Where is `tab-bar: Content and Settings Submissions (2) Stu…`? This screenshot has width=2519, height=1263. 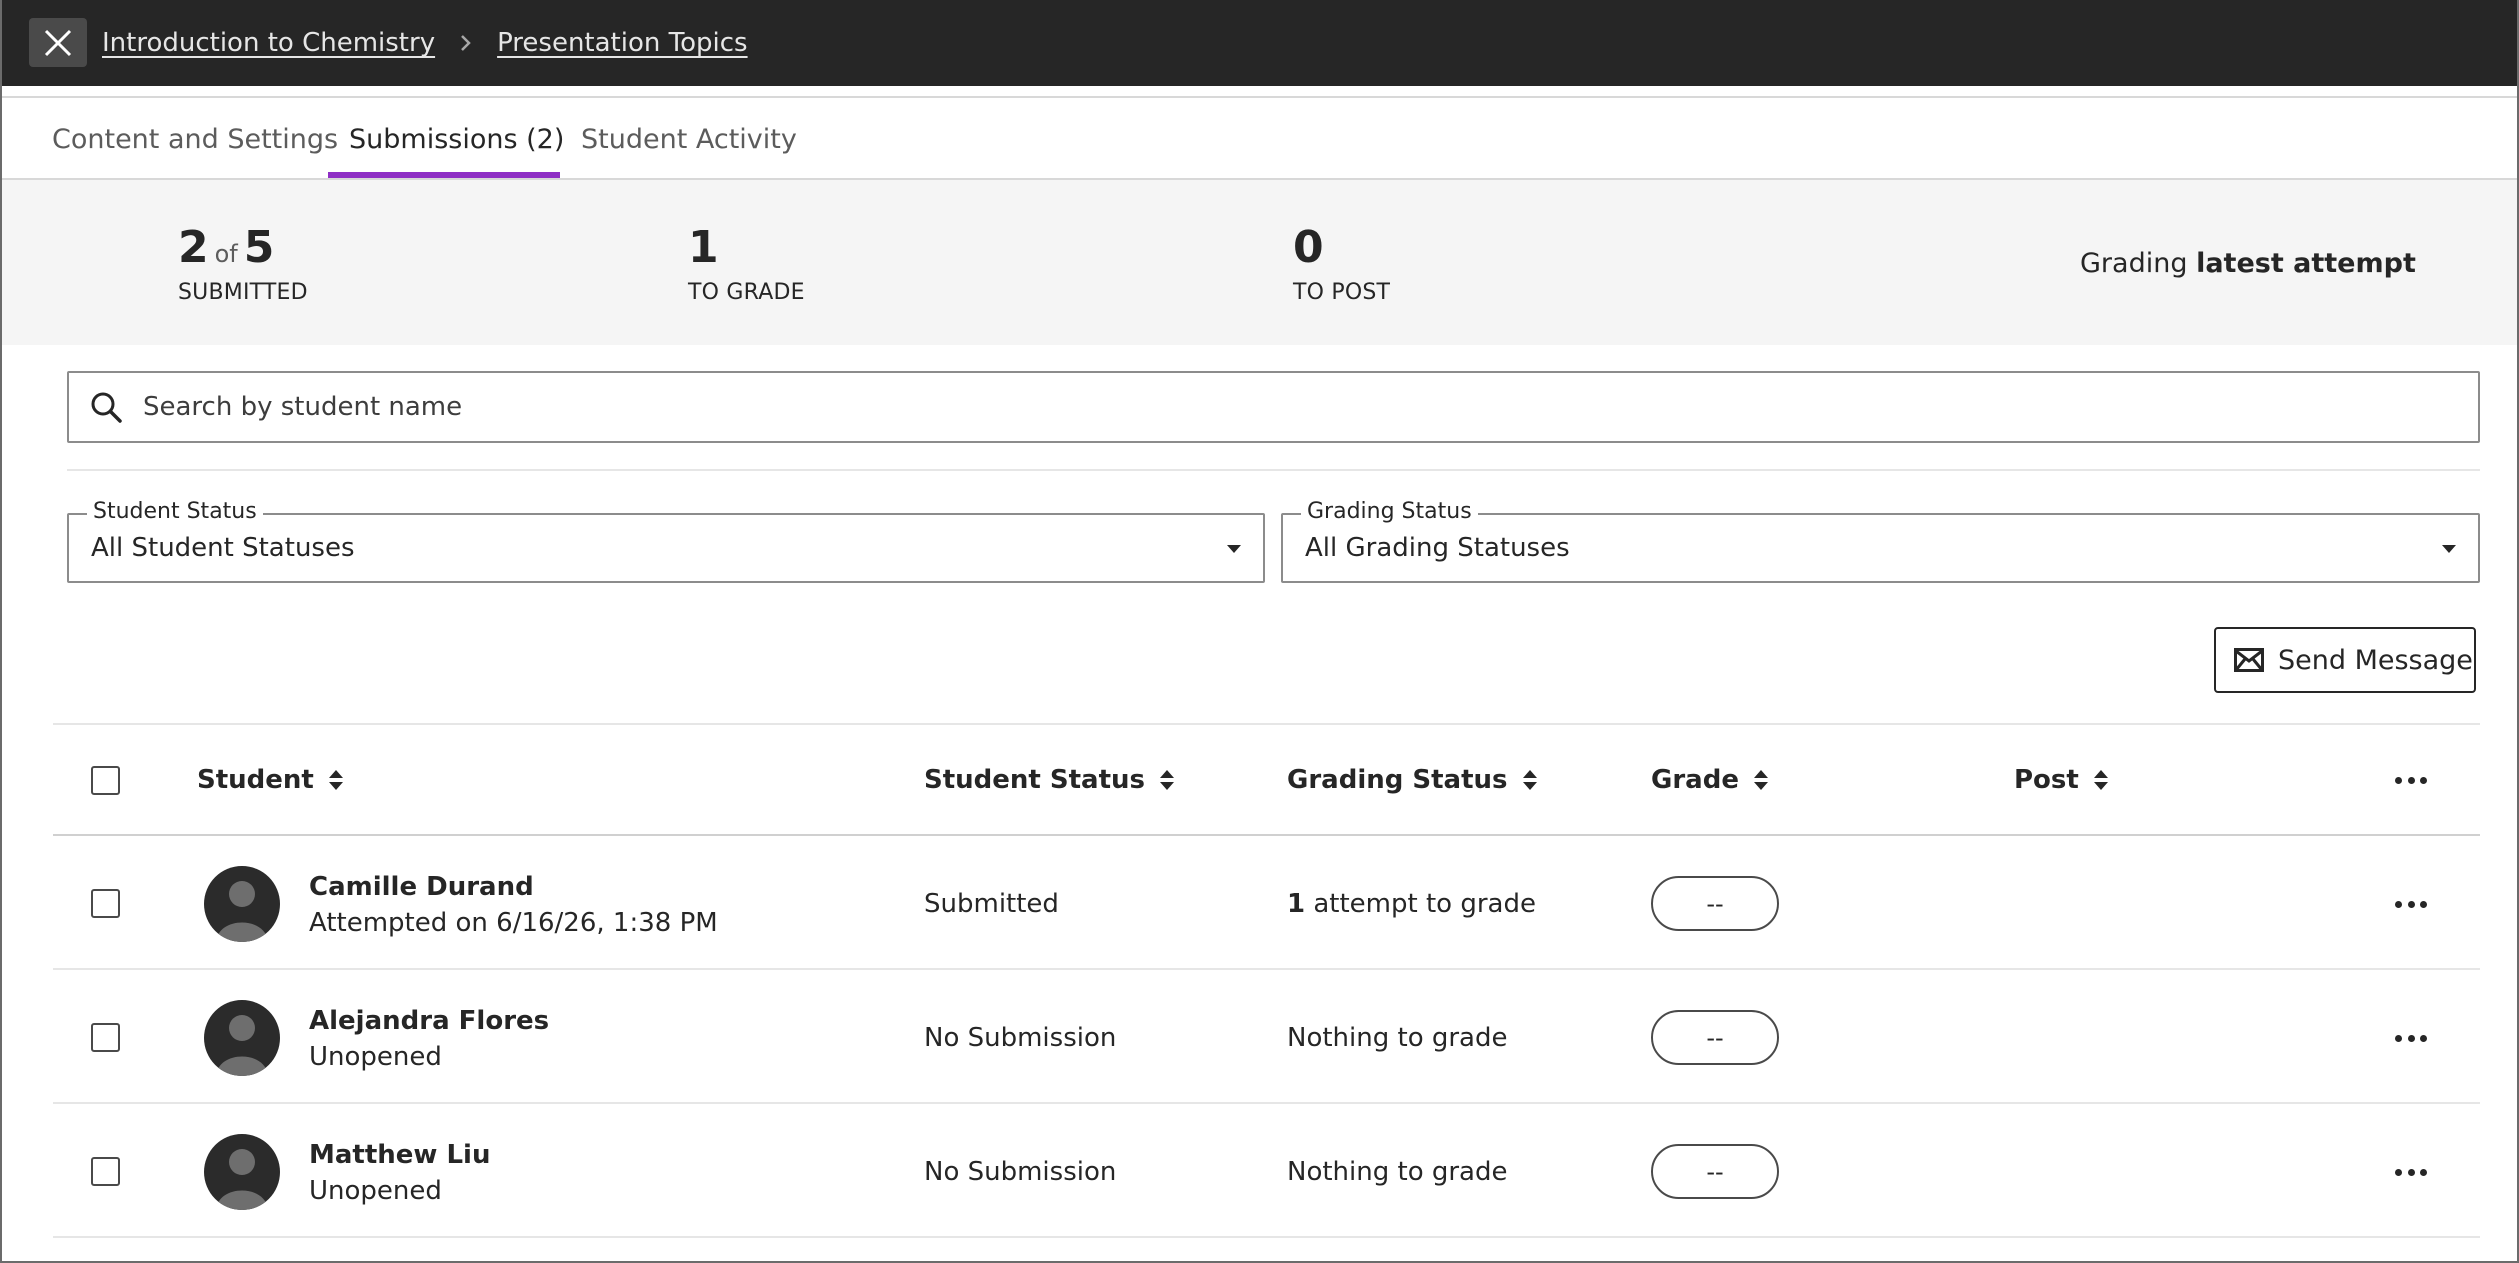 tab-bar: Content and Settings Submissions (2) Stu… is located at coordinates (1259, 138).